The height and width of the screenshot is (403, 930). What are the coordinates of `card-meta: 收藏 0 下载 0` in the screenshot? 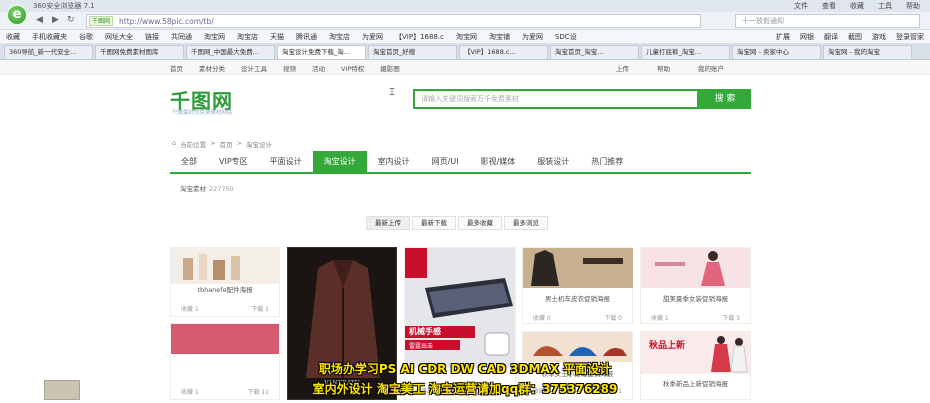 It's located at (577, 317).